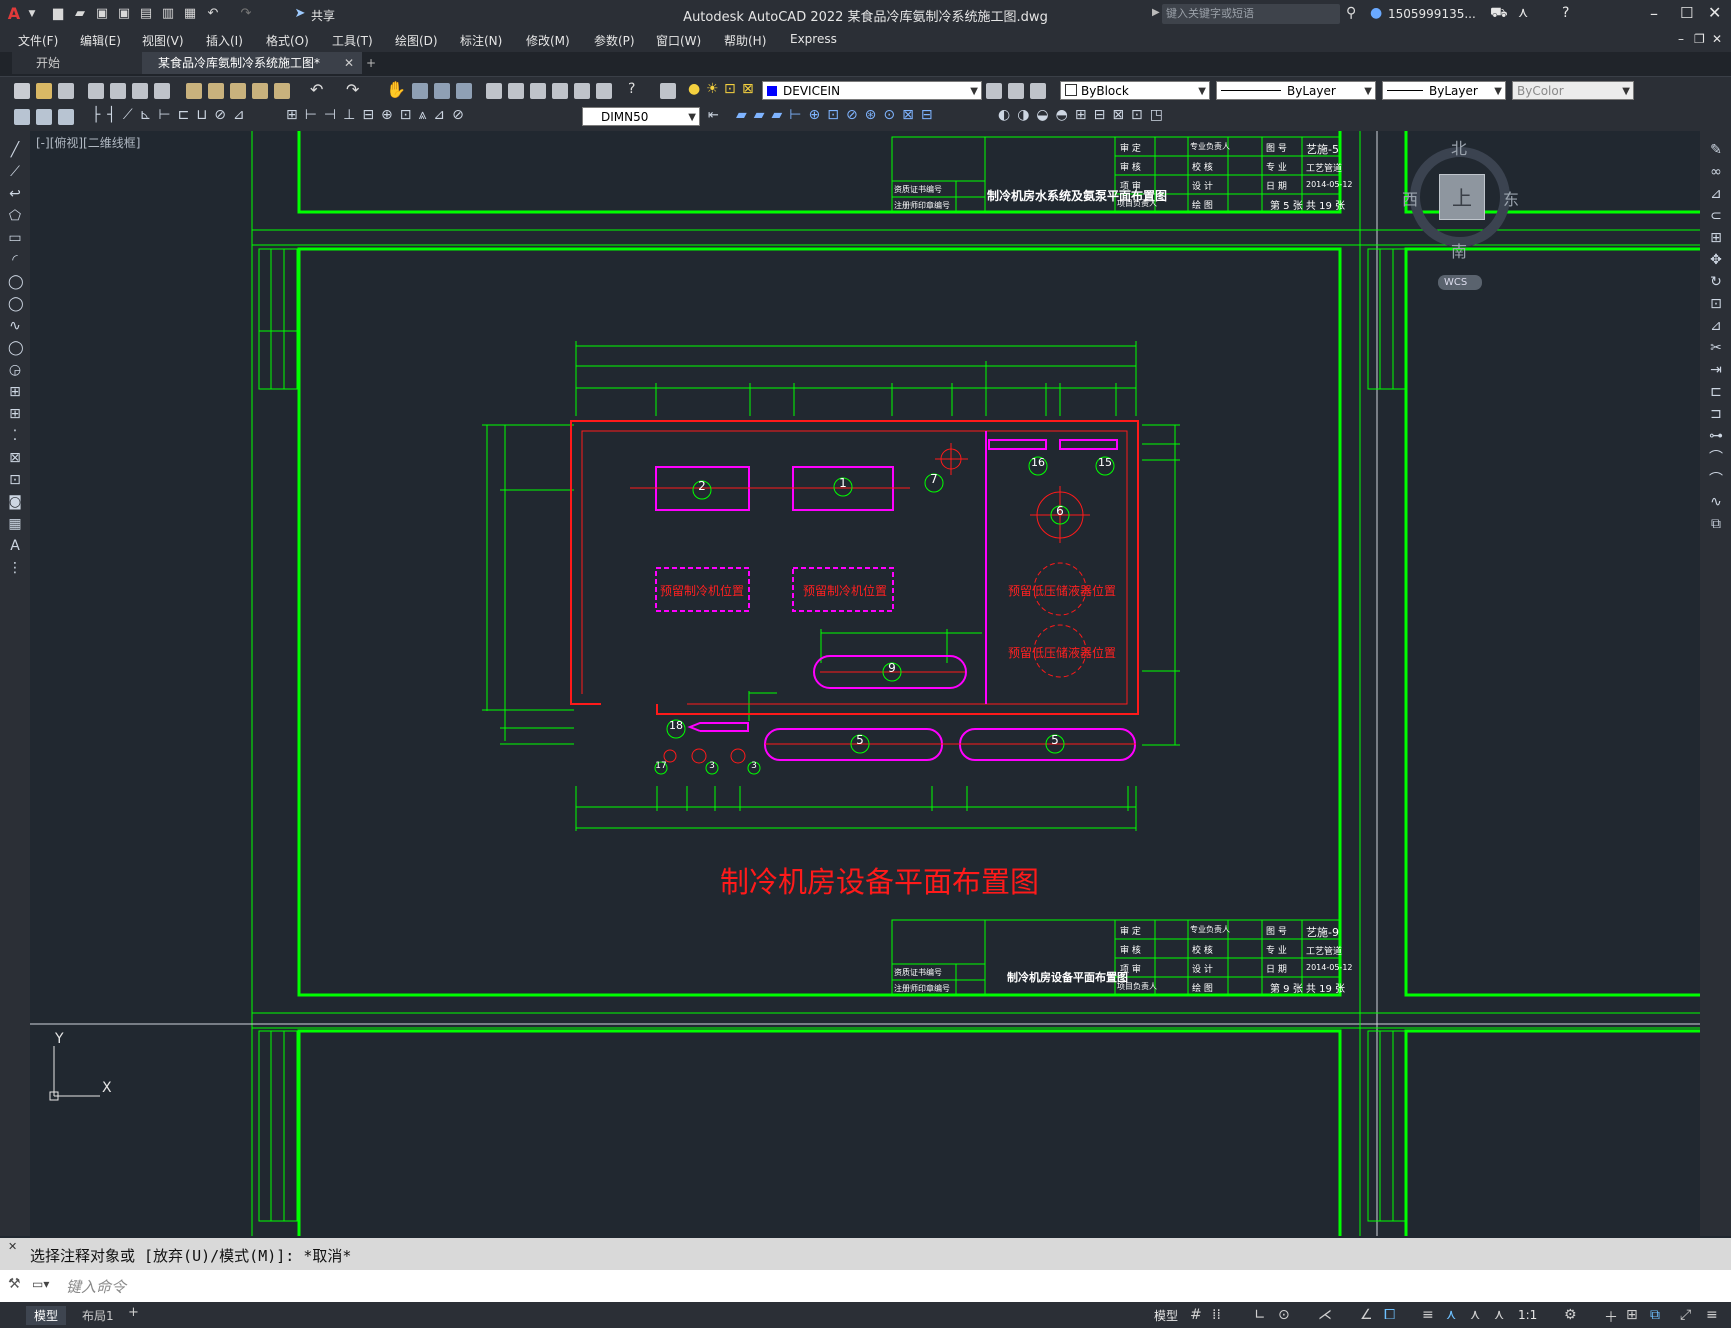 This screenshot has width=1731, height=1328. Describe the element at coordinates (1717, 39) in the screenshot. I see `doc-close-icon: ✕` at that location.